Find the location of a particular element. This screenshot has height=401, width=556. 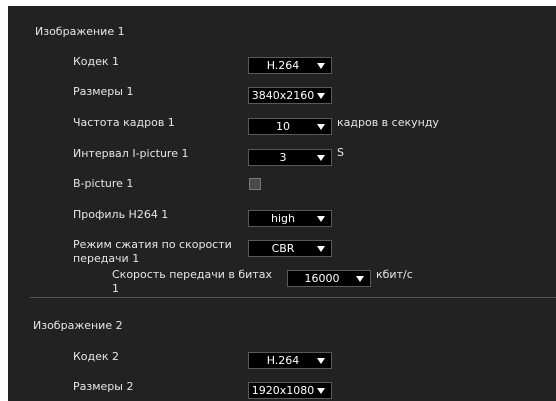

frame-rate-1-value: 10 is located at coordinates (283, 126).